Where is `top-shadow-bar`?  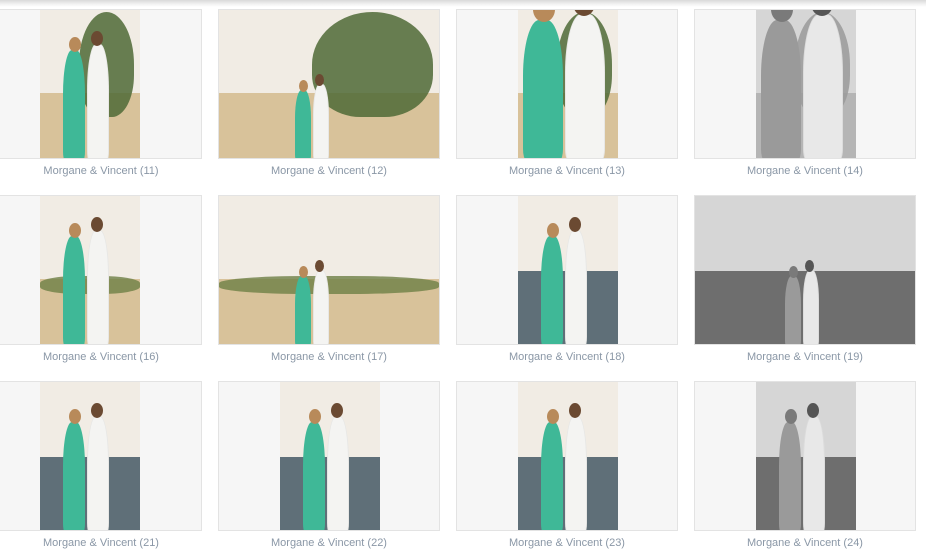 top-shadow-bar is located at coordinates (463, 3).